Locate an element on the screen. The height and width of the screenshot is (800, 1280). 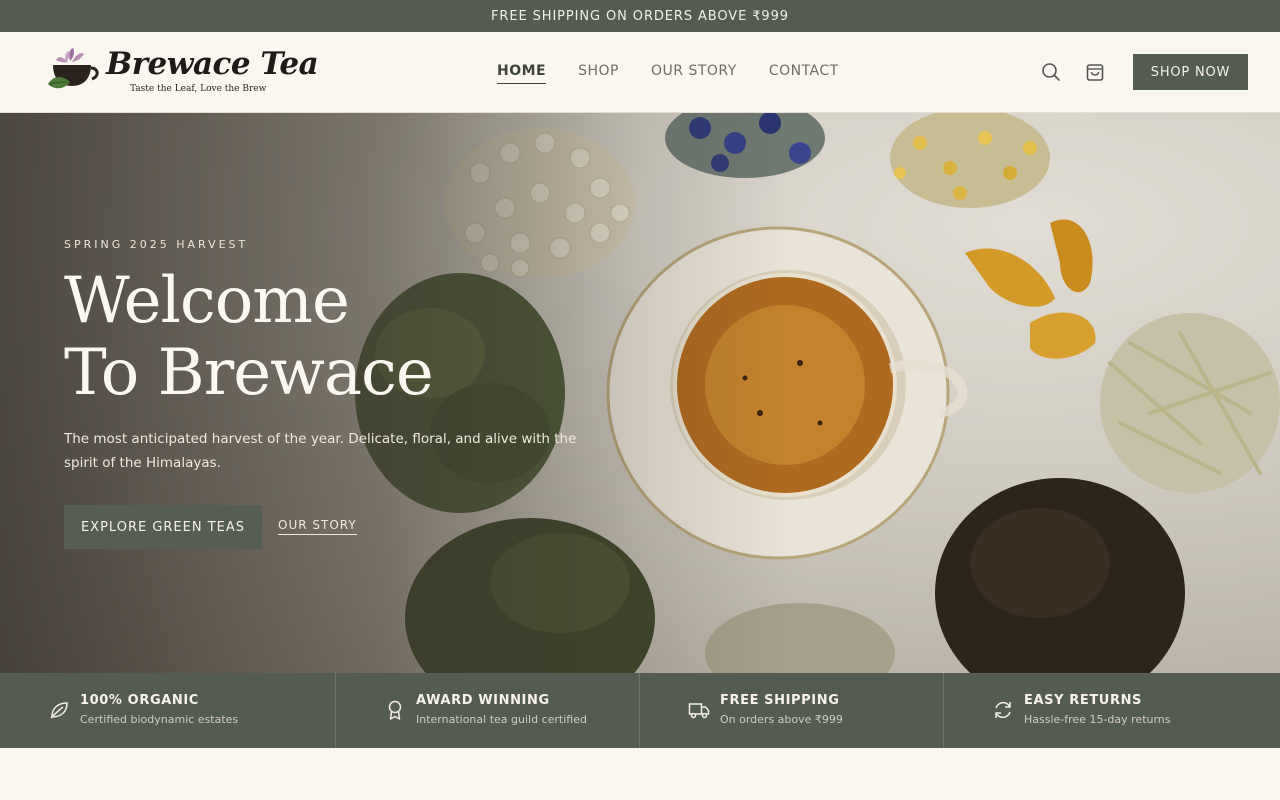
award-icon is located at coordinates (395, 710).